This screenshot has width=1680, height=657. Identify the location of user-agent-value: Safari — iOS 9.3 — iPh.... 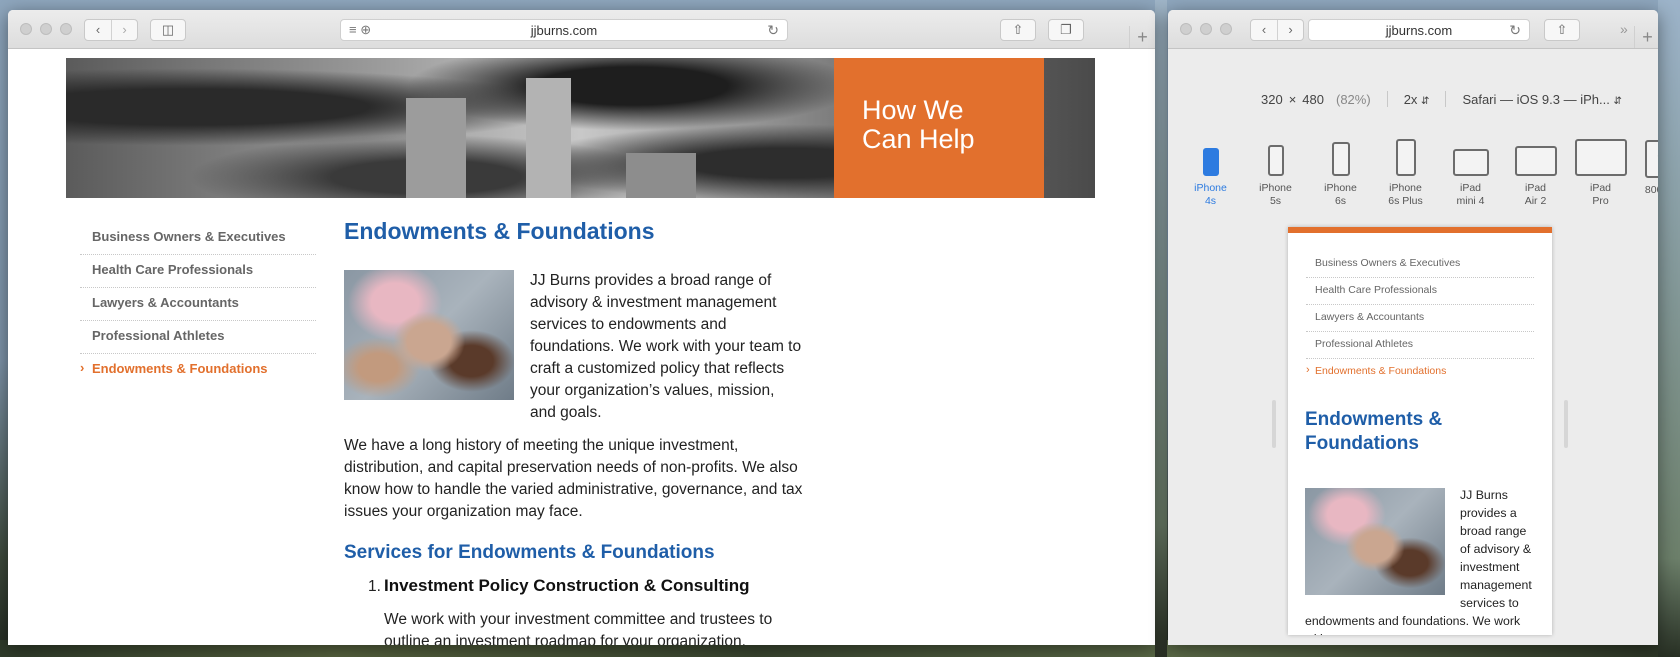
(1536, 99).